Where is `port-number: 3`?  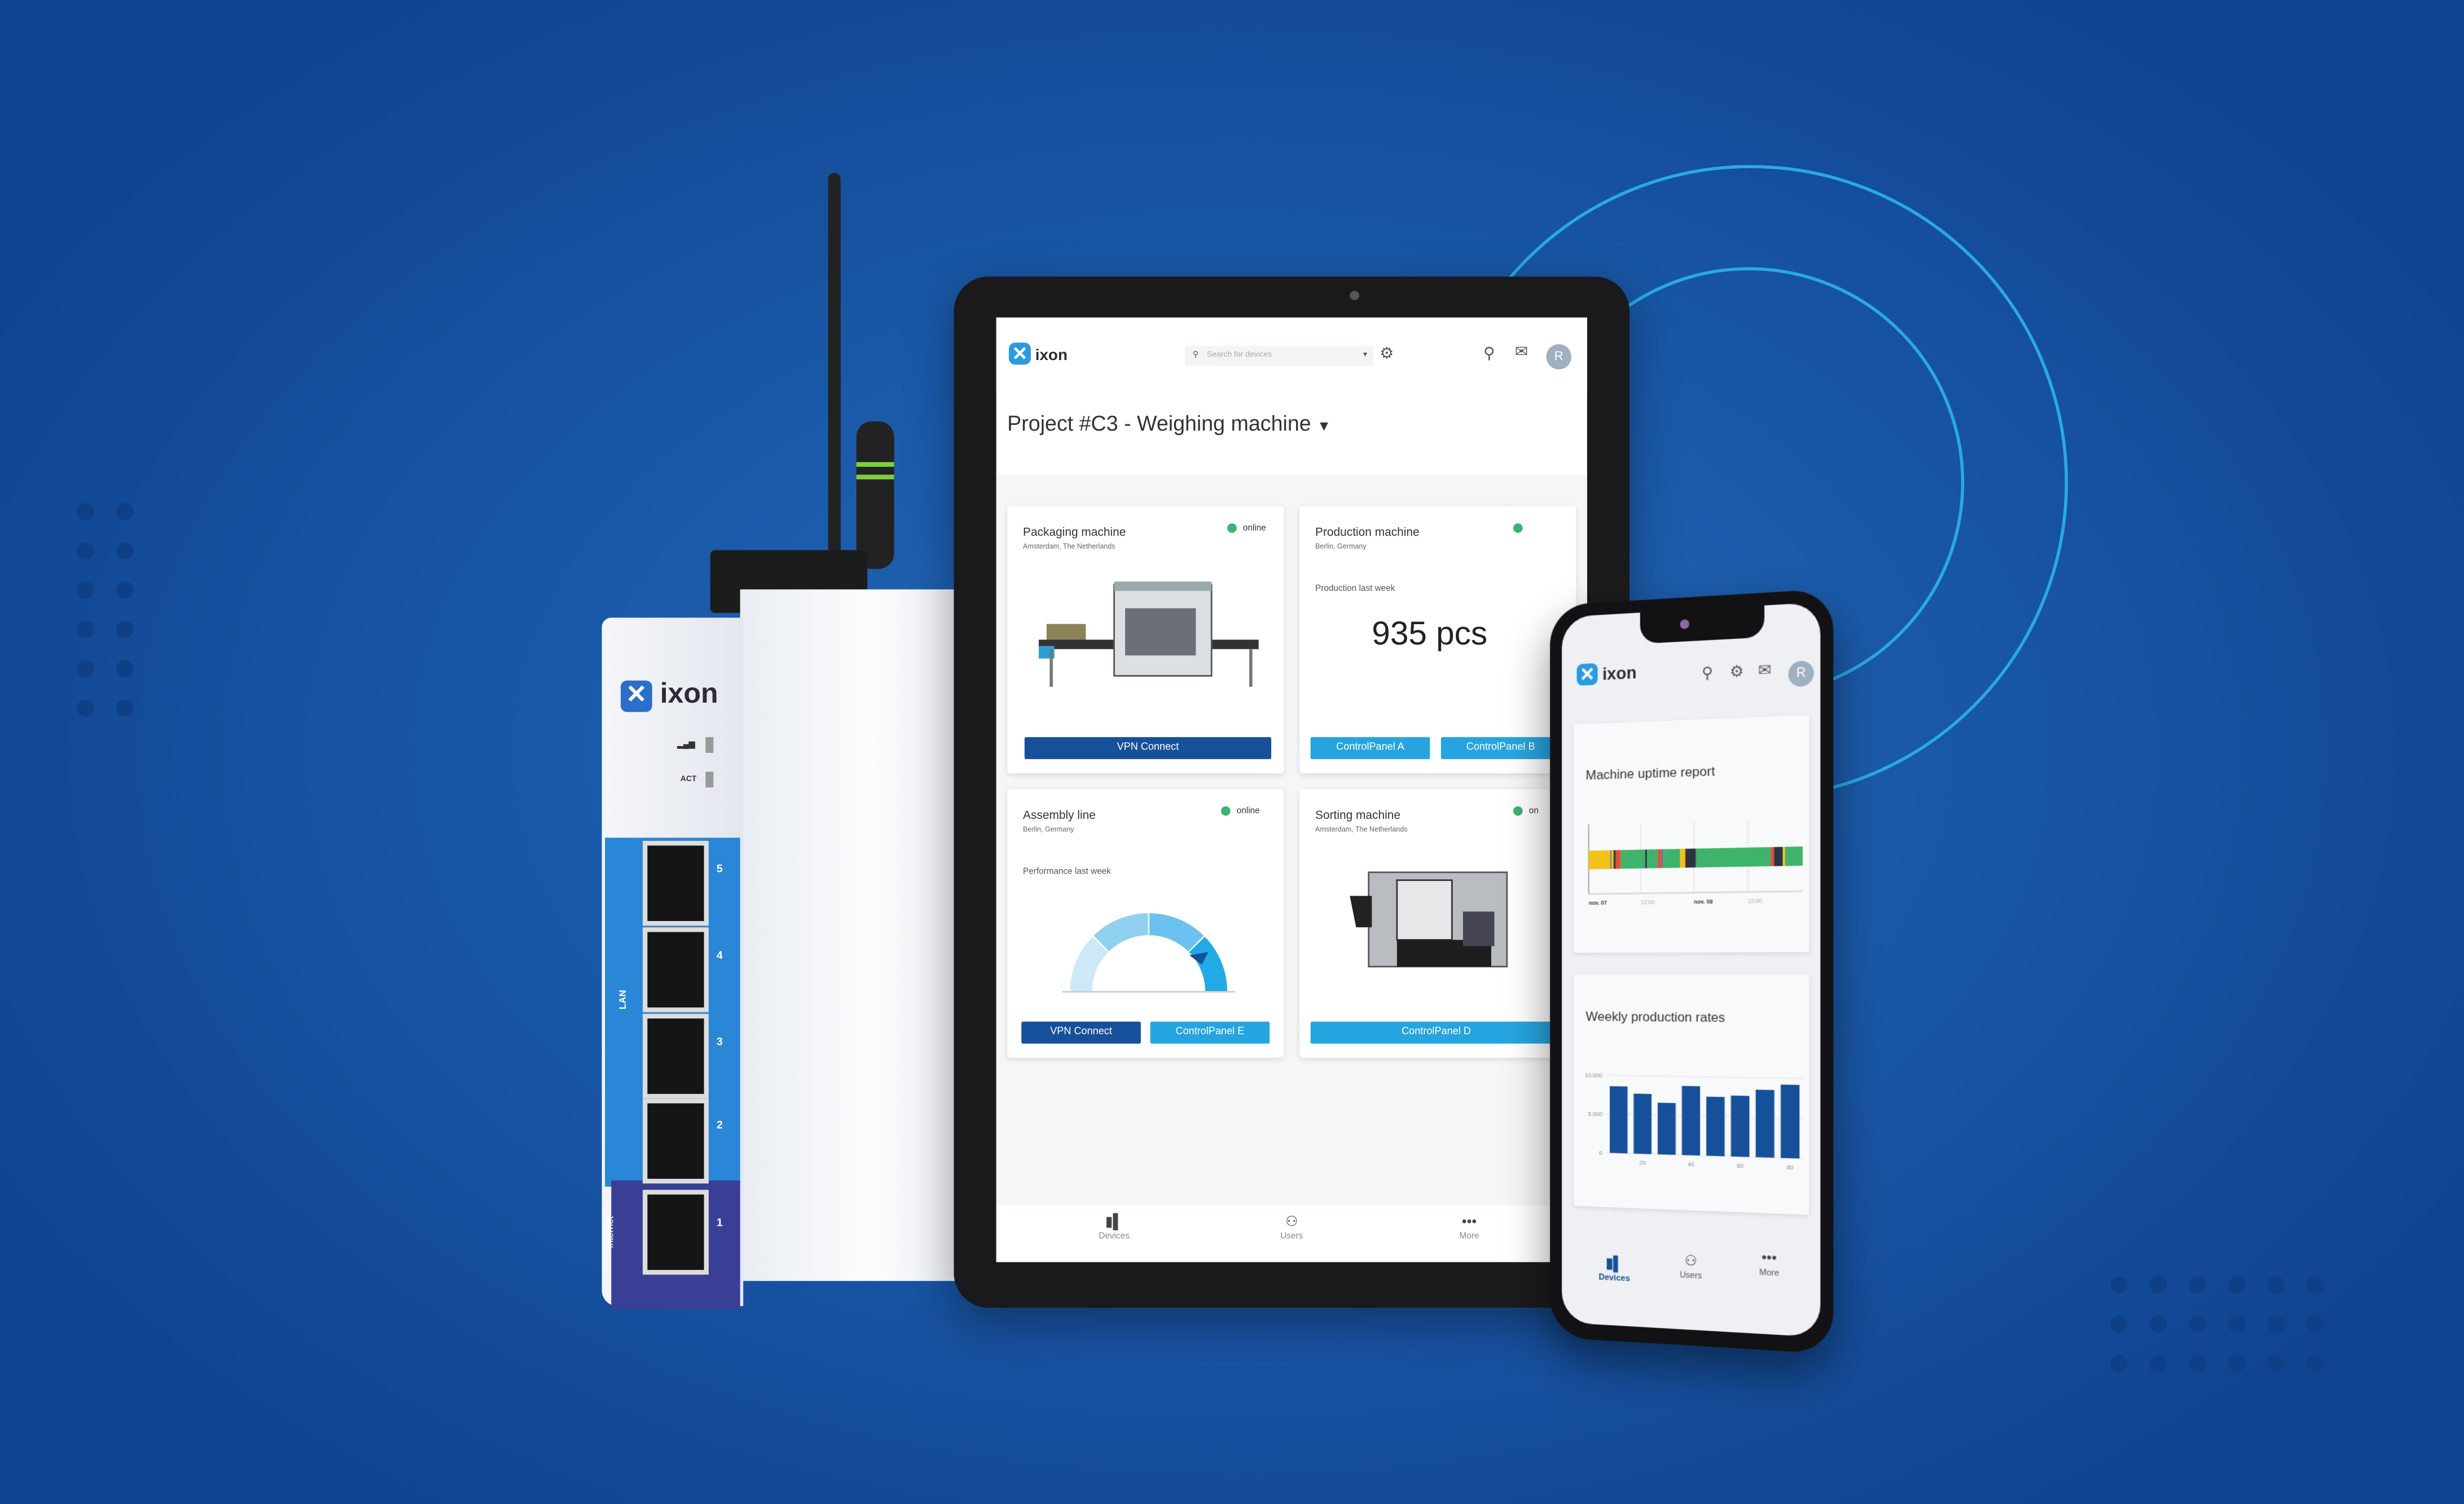
port-number: 3 is located at coordinates (719, 1043).